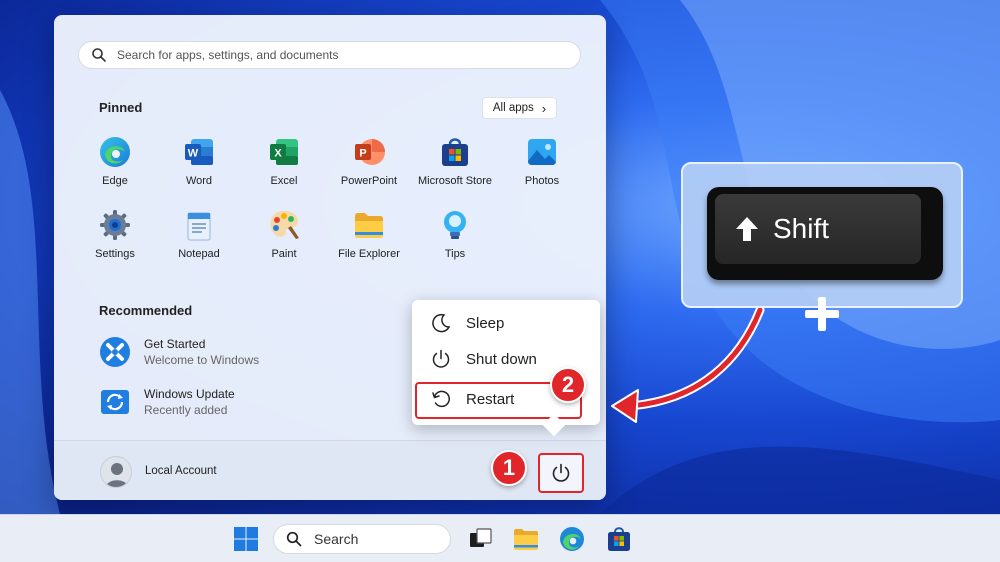 The image size is (1000, 562). Describe the element at coordinates (115, 254) in the screenshot. I see `app-label: Settings` at that location.